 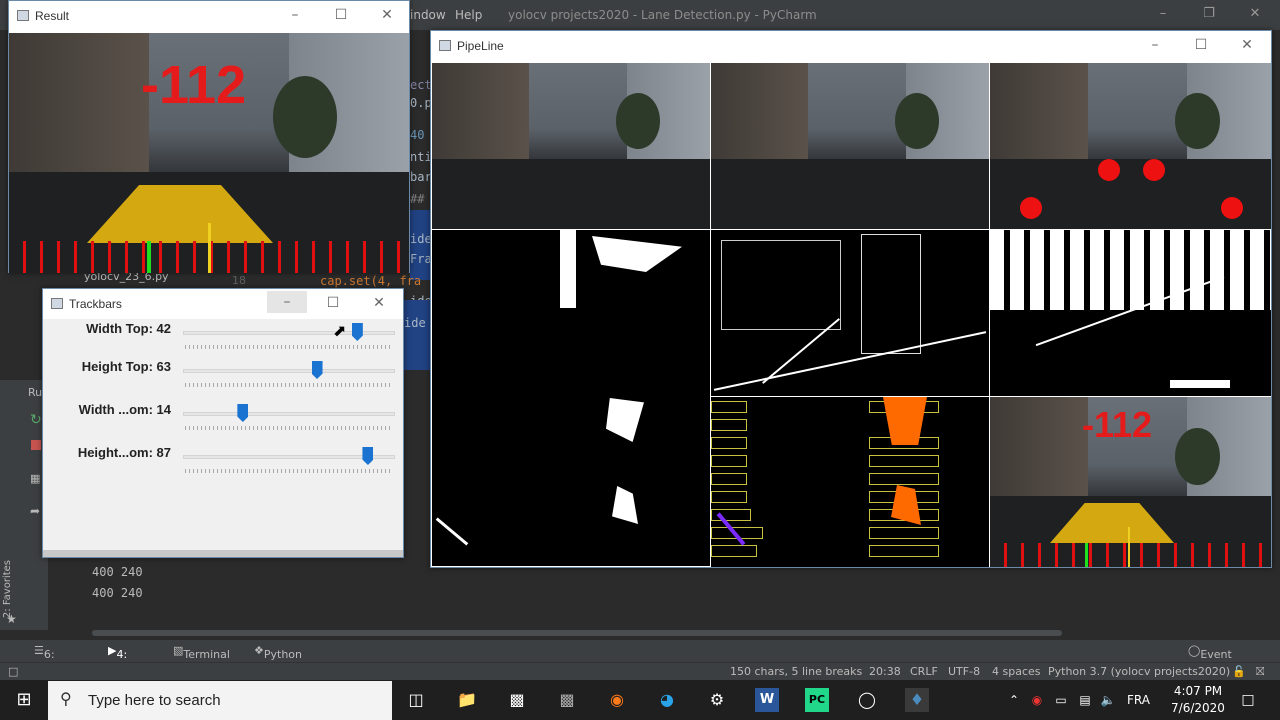 I want to click on pipeline-histogram, so click(x=850, y=482).